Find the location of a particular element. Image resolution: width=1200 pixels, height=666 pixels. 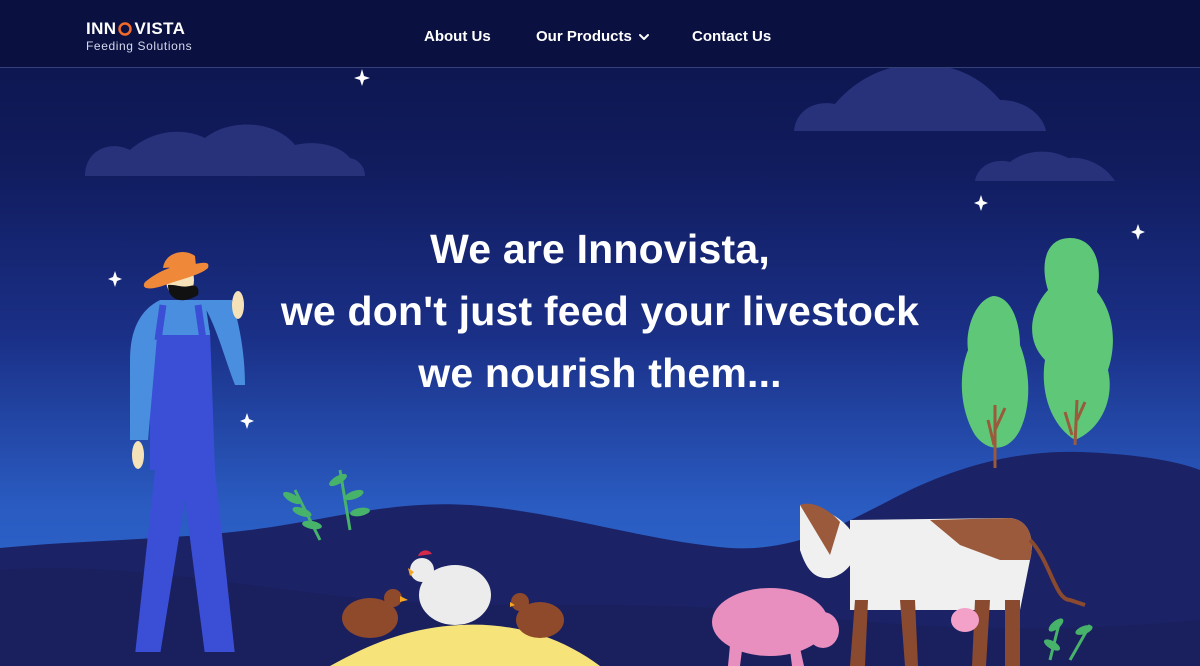

hero-line-2: we don't just feed your livestock is located at coordinates (600, 311).